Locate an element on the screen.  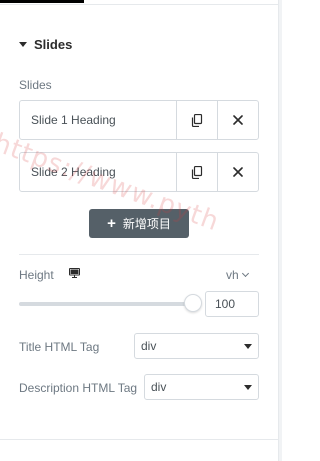
add-item-label: 新增项目 is located at coordinates (146, 224).